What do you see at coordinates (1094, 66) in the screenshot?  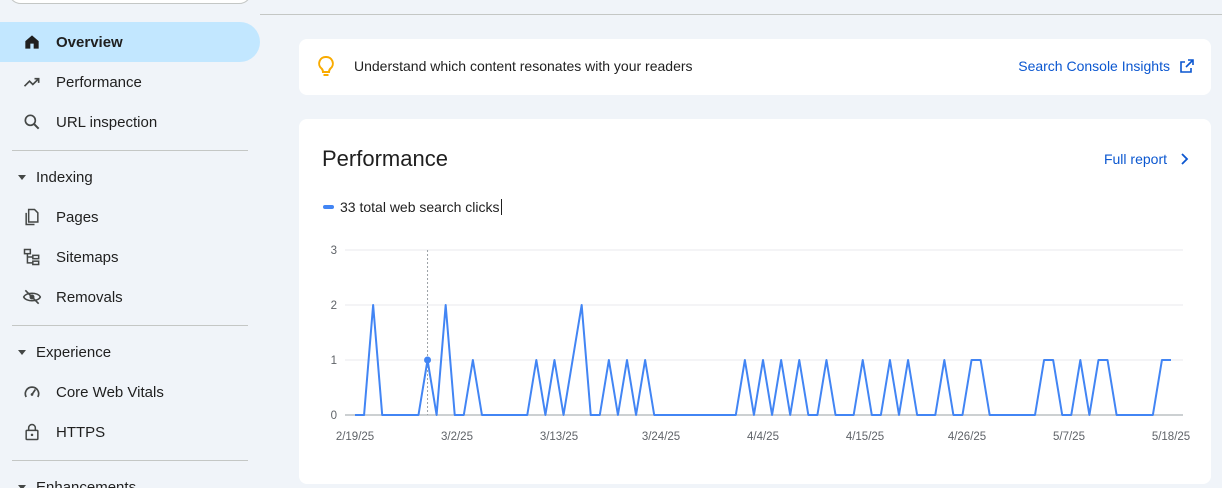 I see `insights-link-label: Search Console Insights` at bounding box center [1094, 66].